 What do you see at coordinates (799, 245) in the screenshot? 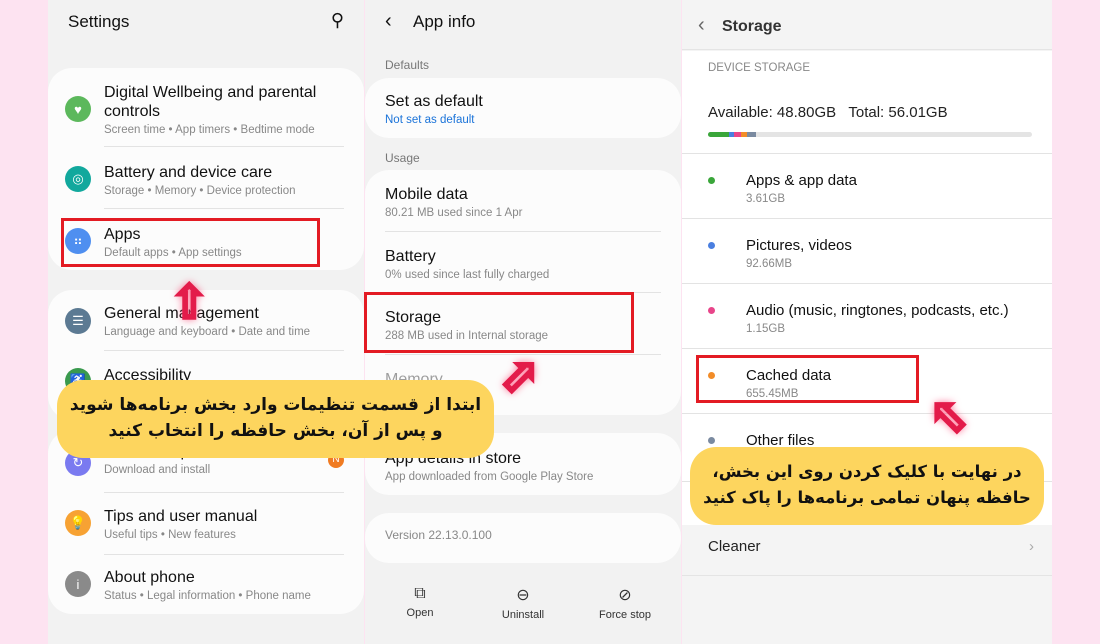
I see `item-title: Pictures, videos` at bounding box center [799, 245].